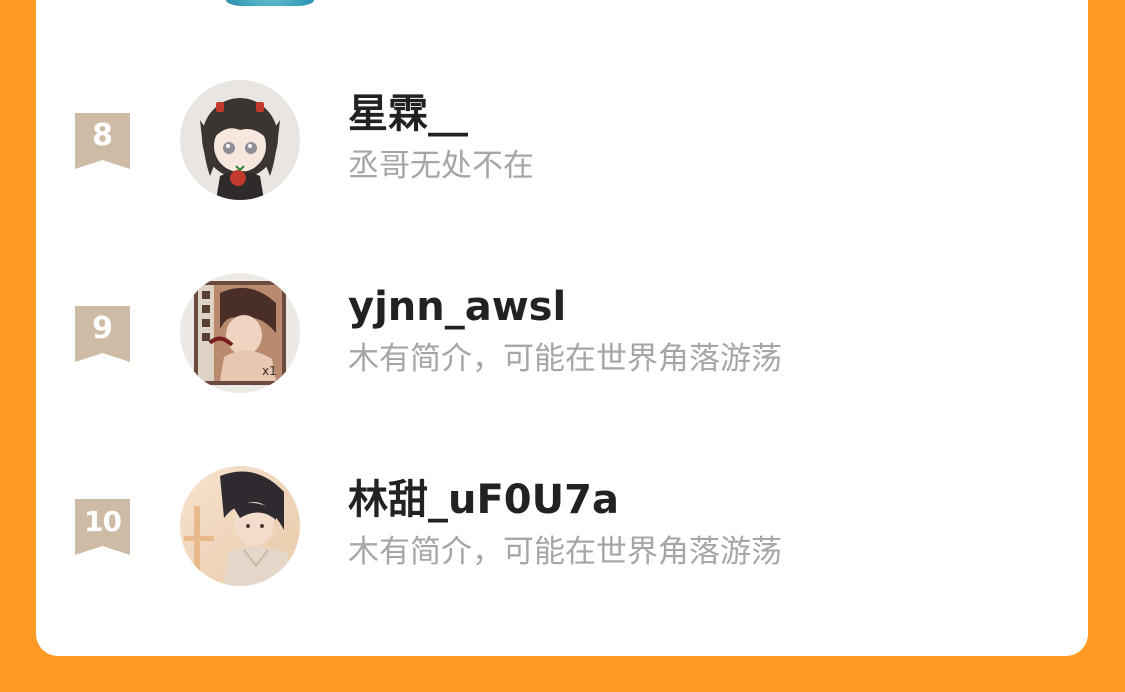 The height and width of the screenshot is (692, 1125). I want to click on rank-badge: 9, so click(102, 334).